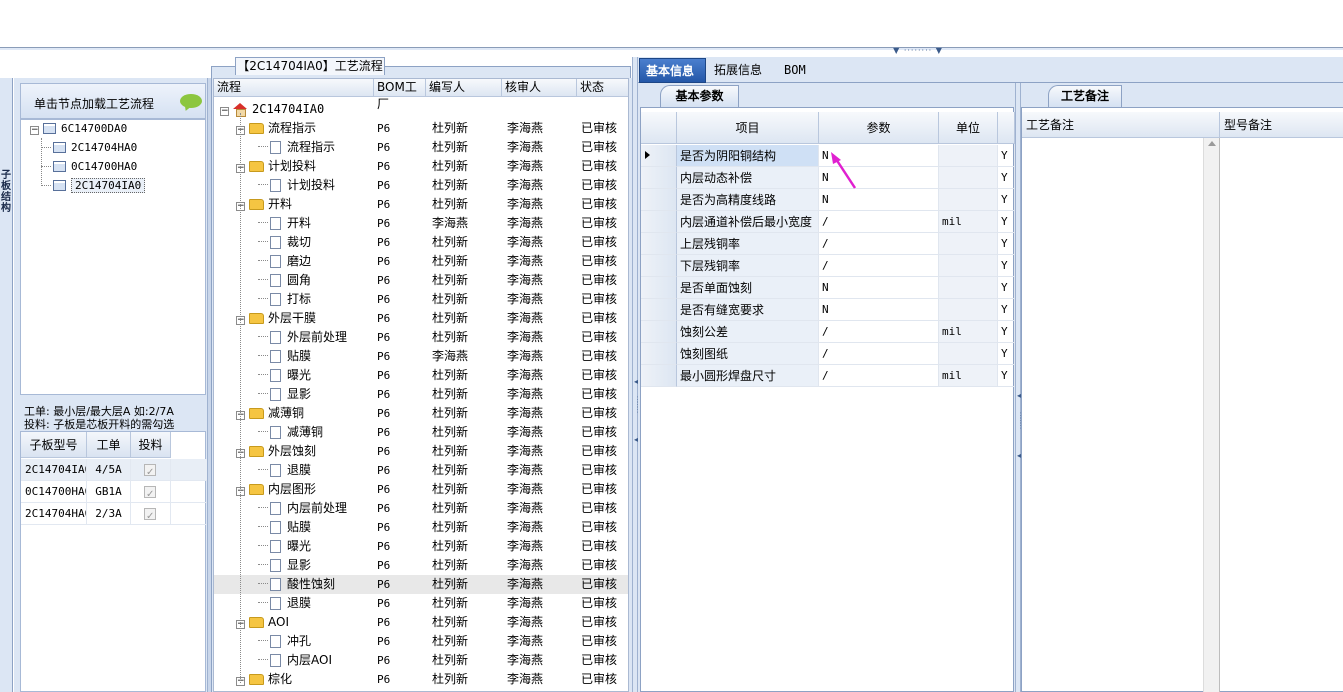 This screenshot has height=692, width=1343. I want to click on column-header: 投料, so click(151, 445).